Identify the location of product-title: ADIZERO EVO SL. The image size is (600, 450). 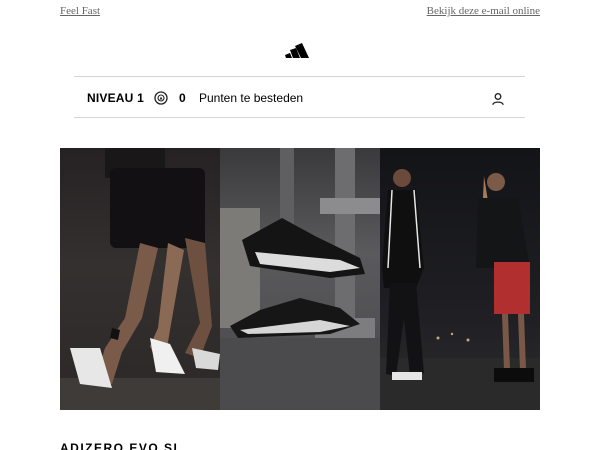
(121, 445).